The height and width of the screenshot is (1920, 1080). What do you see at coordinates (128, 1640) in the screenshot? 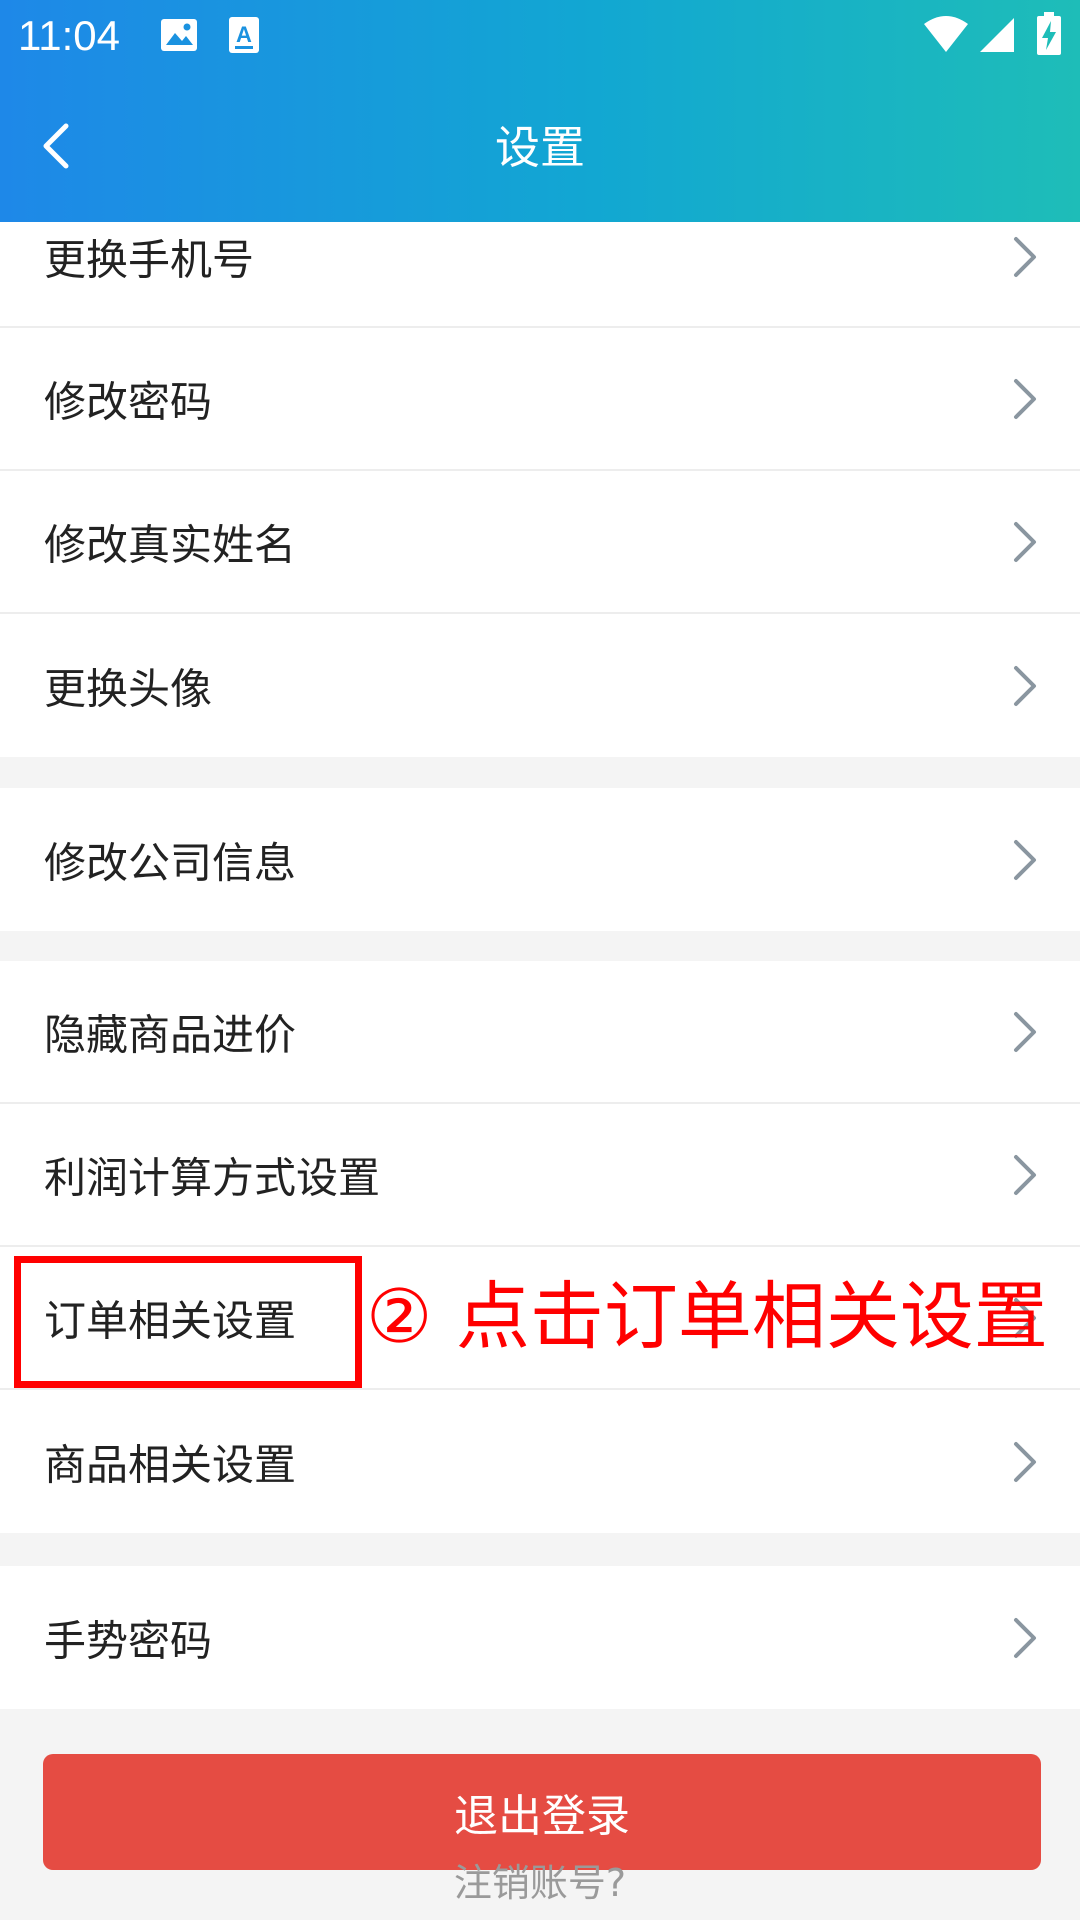
I see `settings-item-label: 手势密码` at bounding box center [128, 1640].